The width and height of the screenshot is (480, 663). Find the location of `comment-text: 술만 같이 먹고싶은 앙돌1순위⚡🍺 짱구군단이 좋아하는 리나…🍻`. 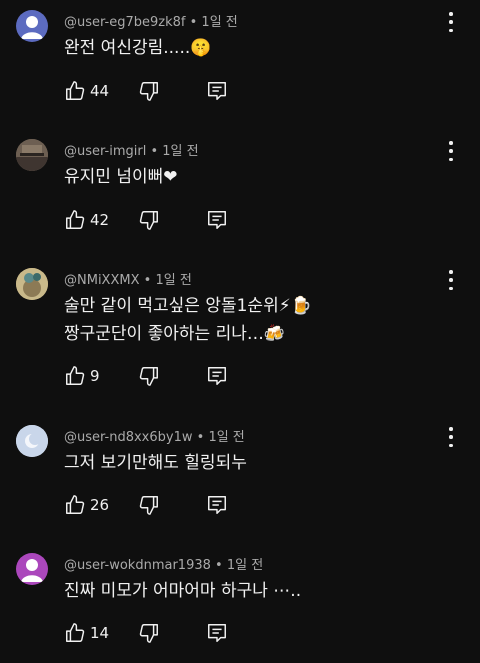

comment-text: 술만 같이 먹고싶은 앙돌1순위⚡🍺 짱구군단이 좋아하는 리나…🍻 is located at coordinates (188, 320).